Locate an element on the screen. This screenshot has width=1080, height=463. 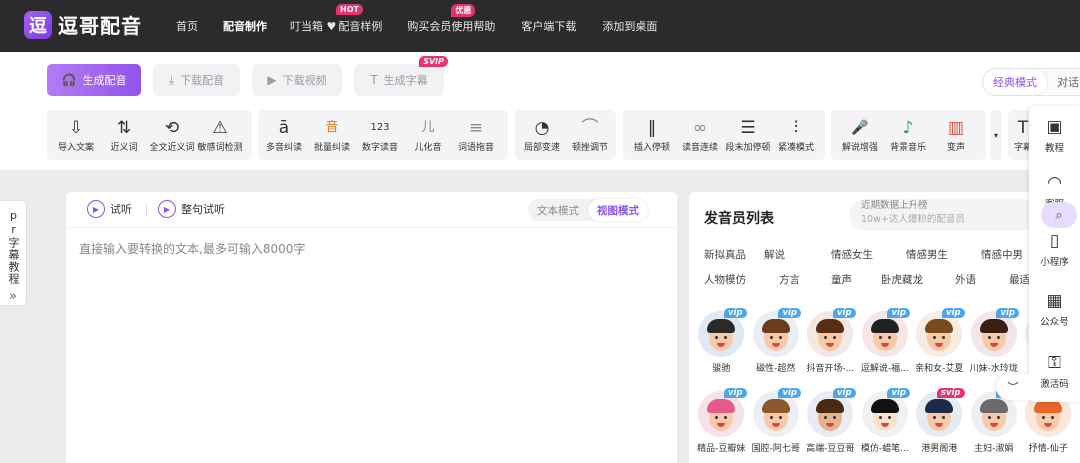
generate-subtitle-label: 生成字幕 is located at coordinates (405, 80).